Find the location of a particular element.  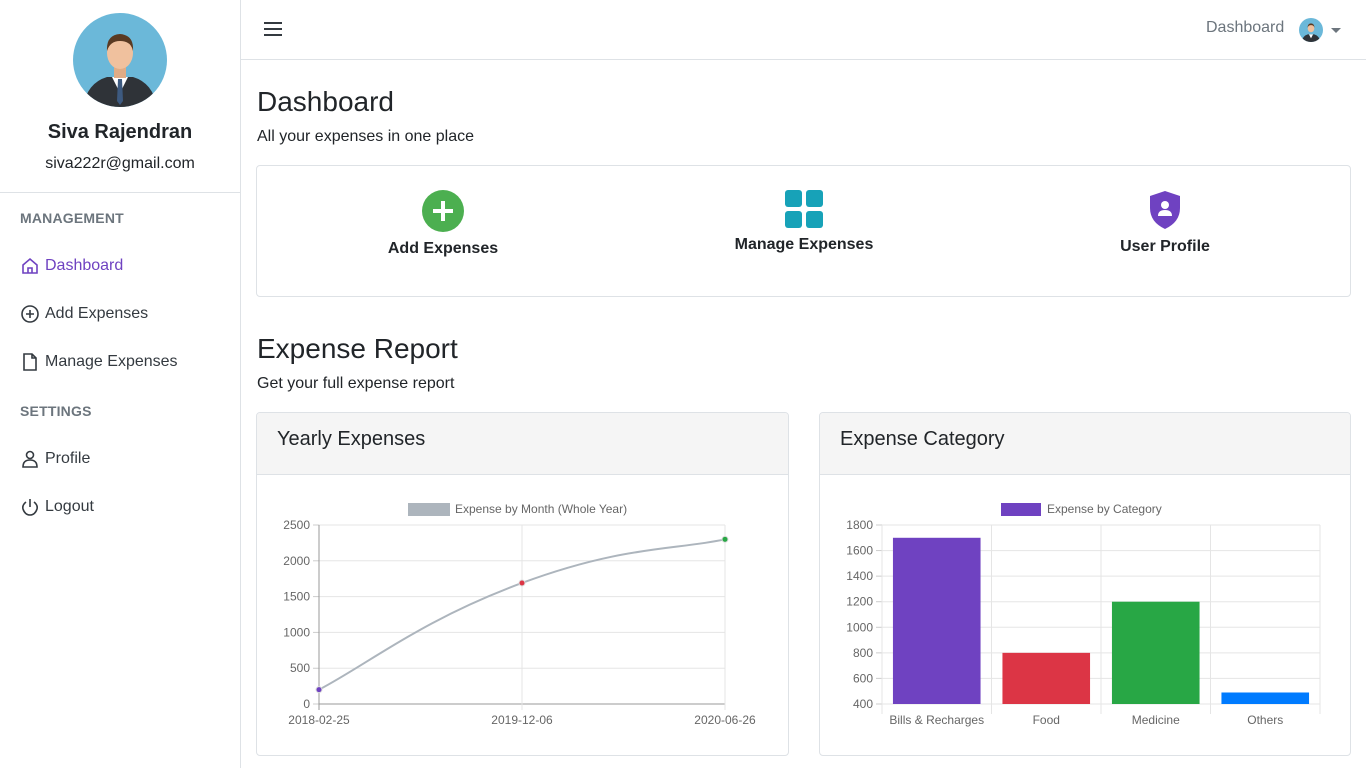

hamburger-menu-icon is located at coordinates (273, 29).